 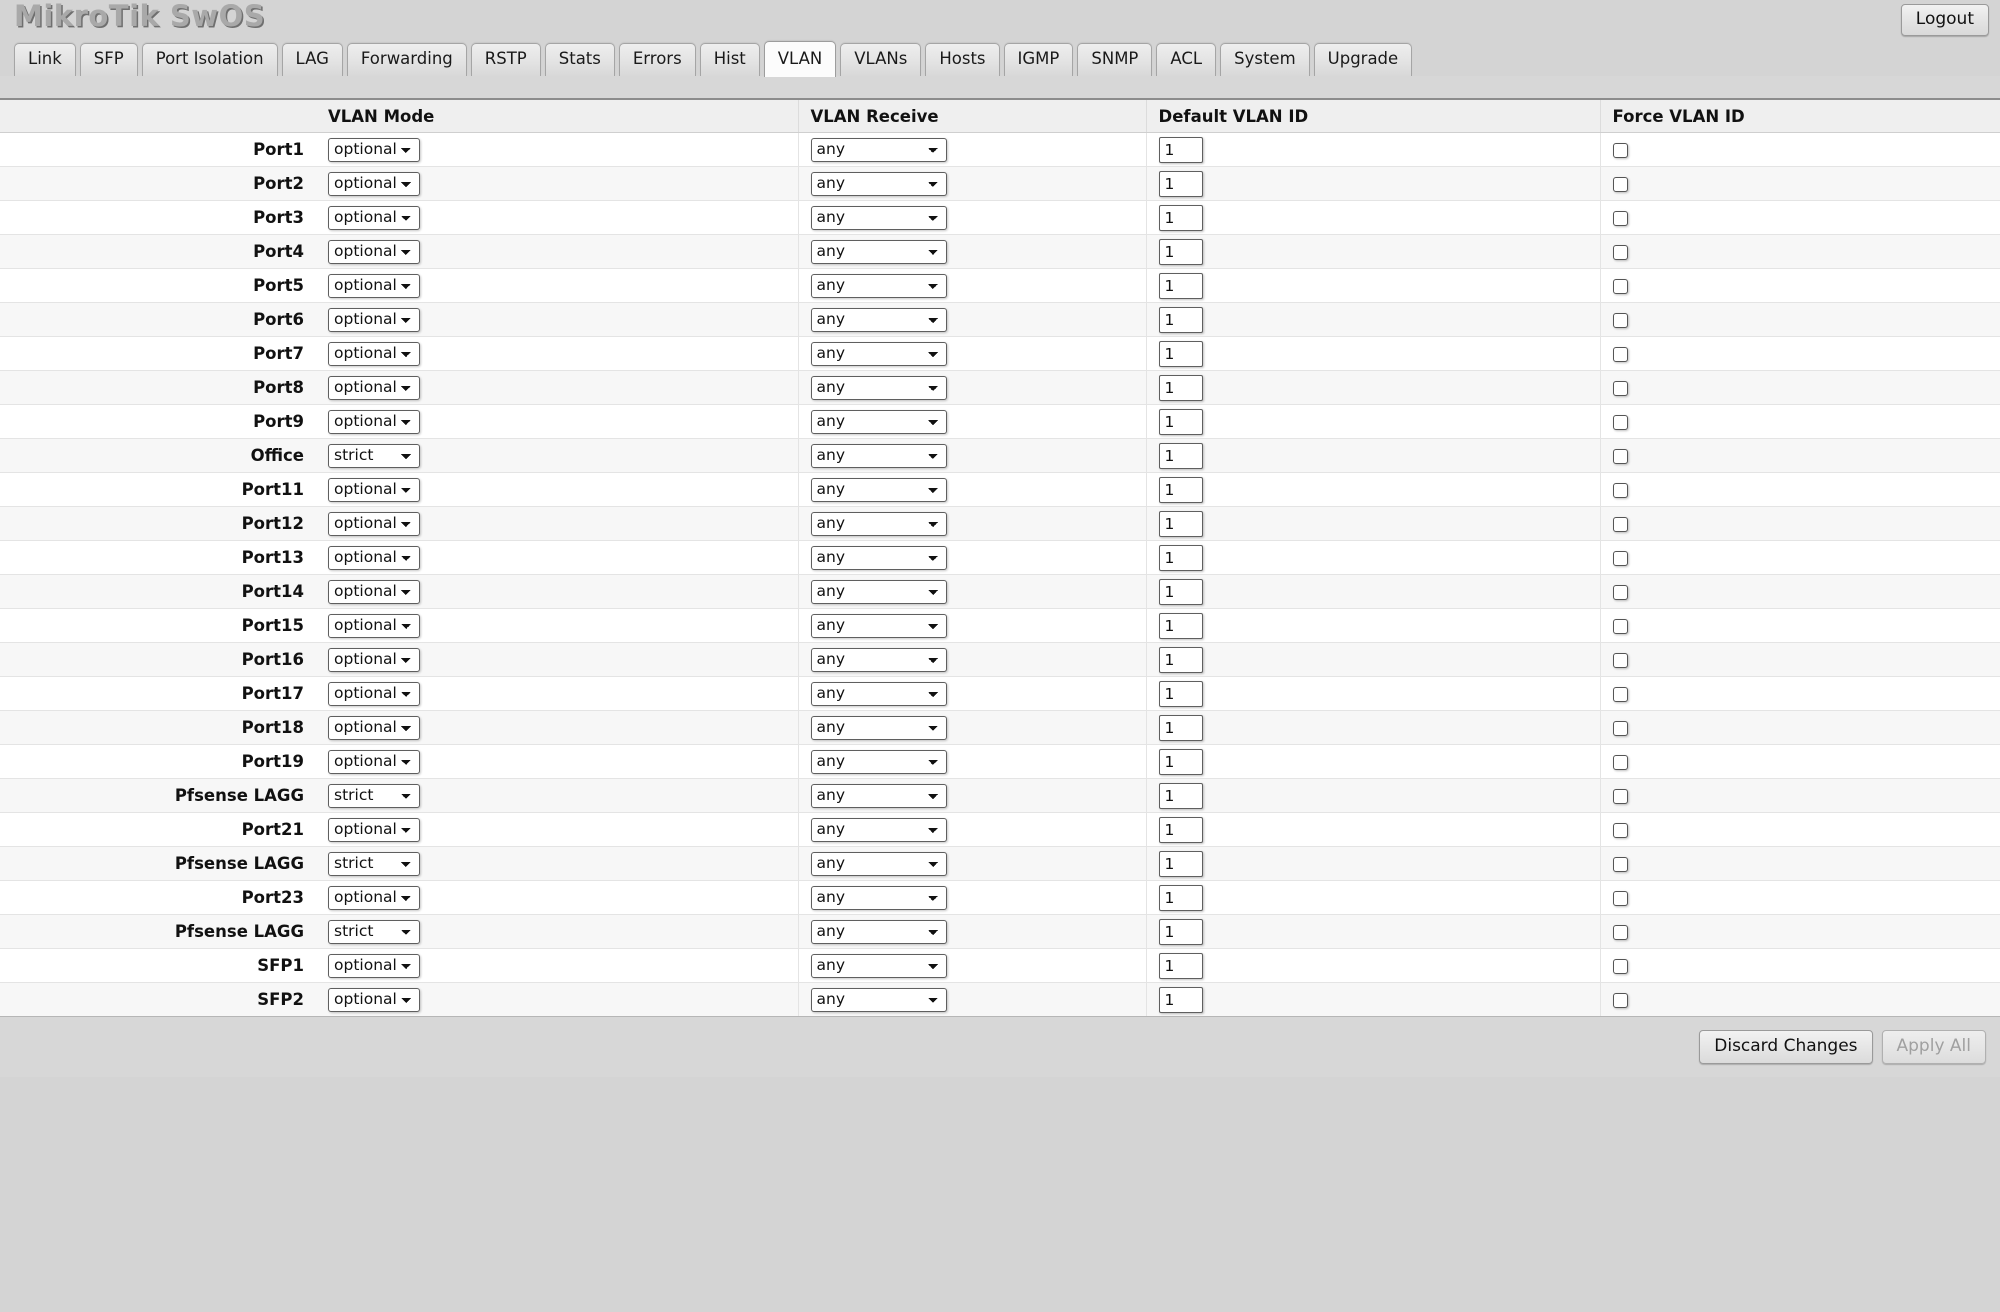 I want to click on tab-port-isolation: Port Isolation, so click(x=209, y=59).